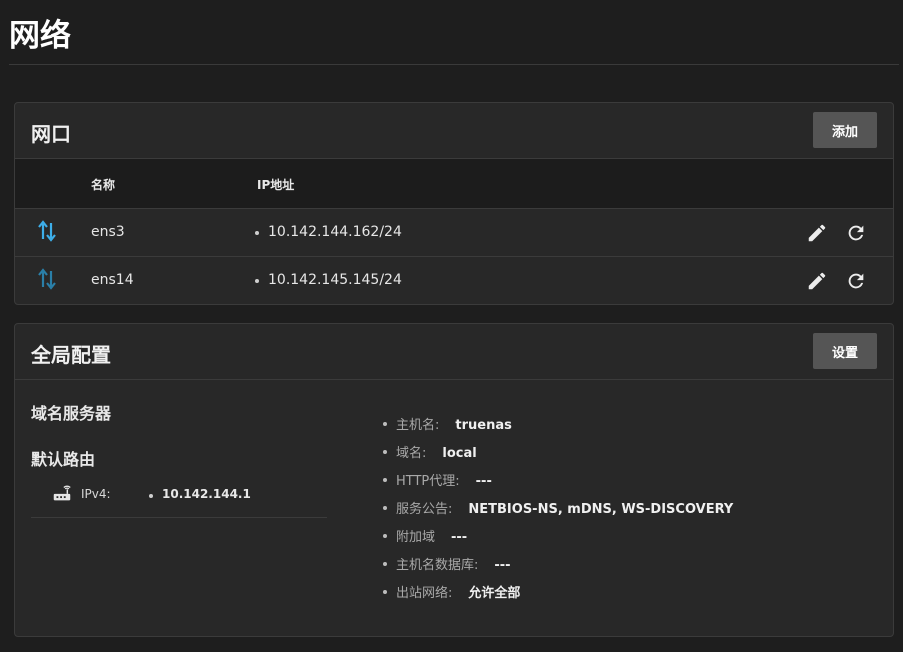 This screenshot has width=903, height=652. What do you see at coordinates (454, 233) in the screenshot?
I see `table-row: ens3 10.142.144.162/24` at bounding box center [454, 233].